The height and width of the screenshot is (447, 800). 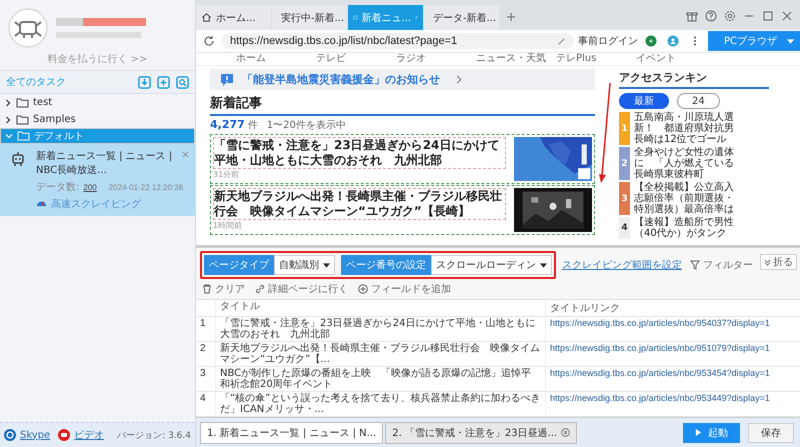 What do you see at coordinates (402, 79) in the screenshot?
I see `notice-banner: 「能登半島地震災害義援金」のお知らせ` at bounding box center [402, 79].